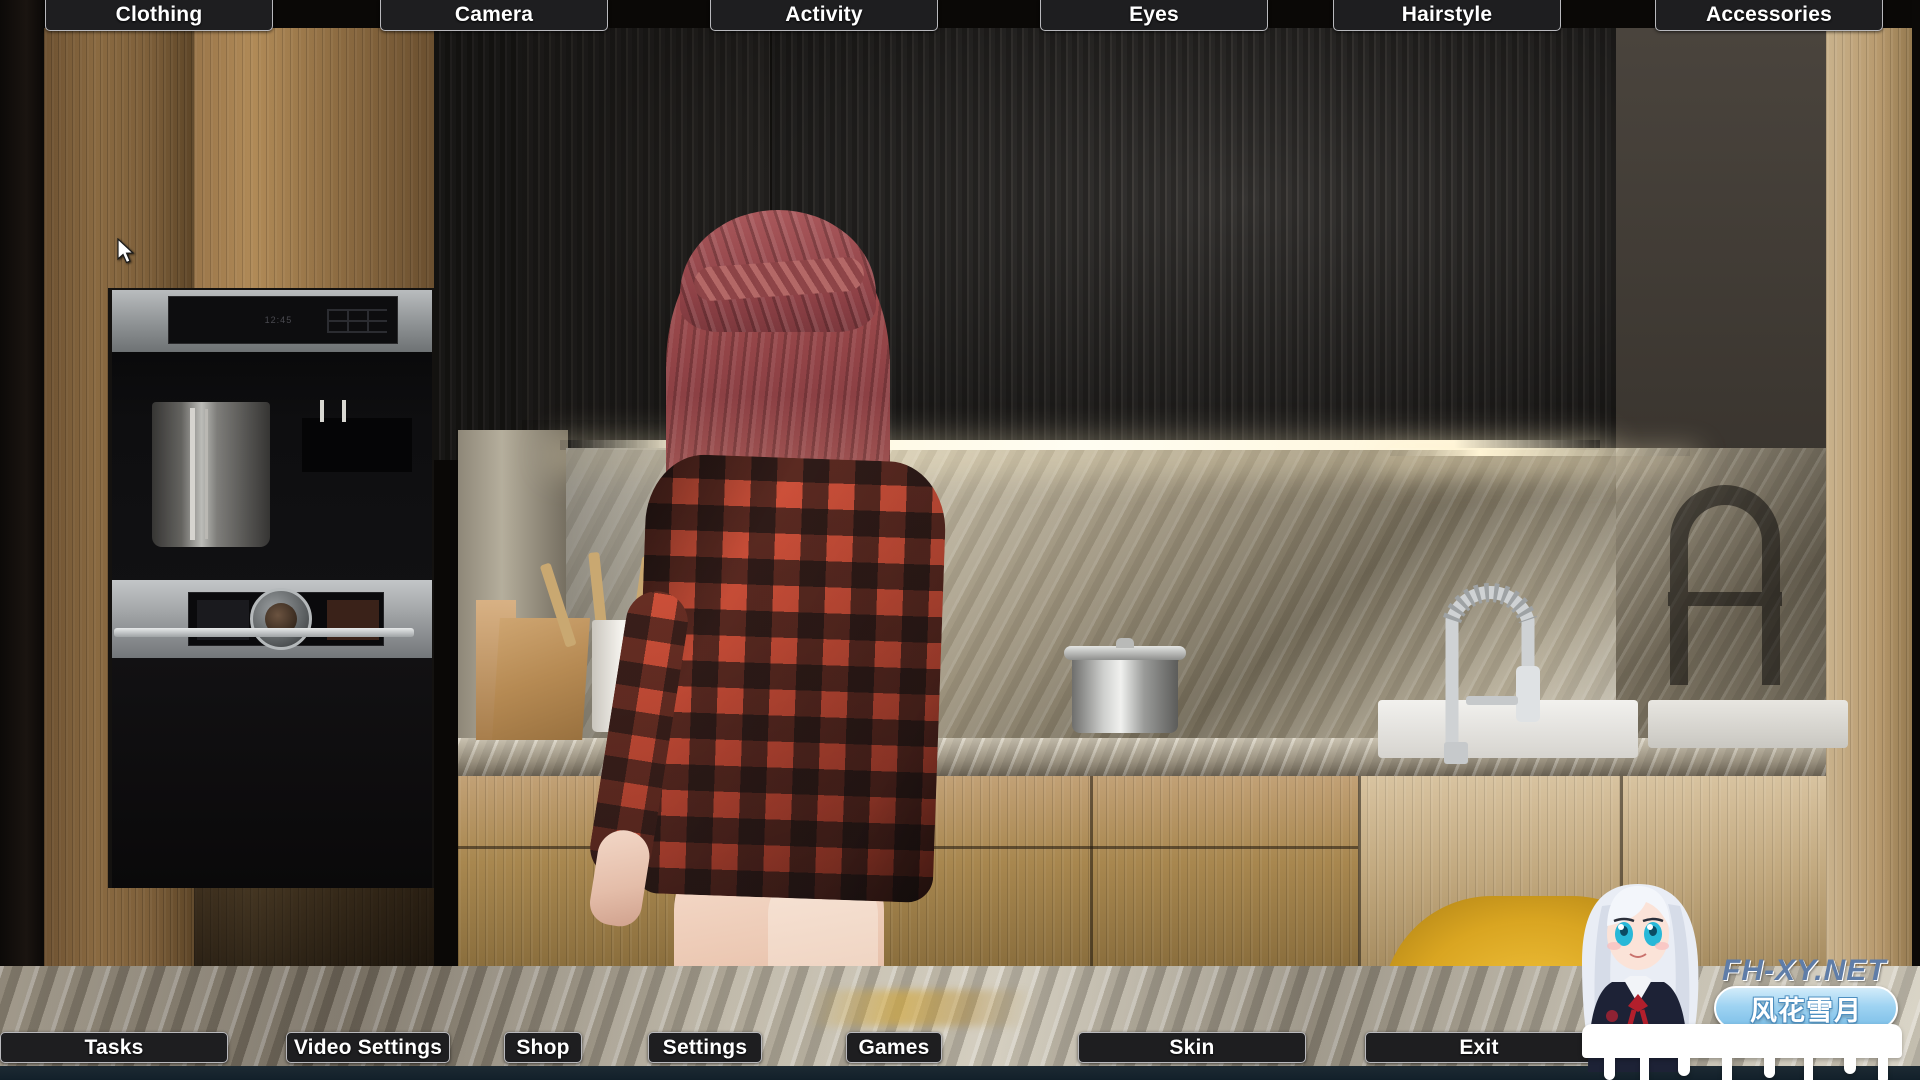 The height and width of the screenshot is (1080, 1920). Describe the element at coordinates (272, 472) in the screenshot. I see `coffee-machine-glass-door` at that location.